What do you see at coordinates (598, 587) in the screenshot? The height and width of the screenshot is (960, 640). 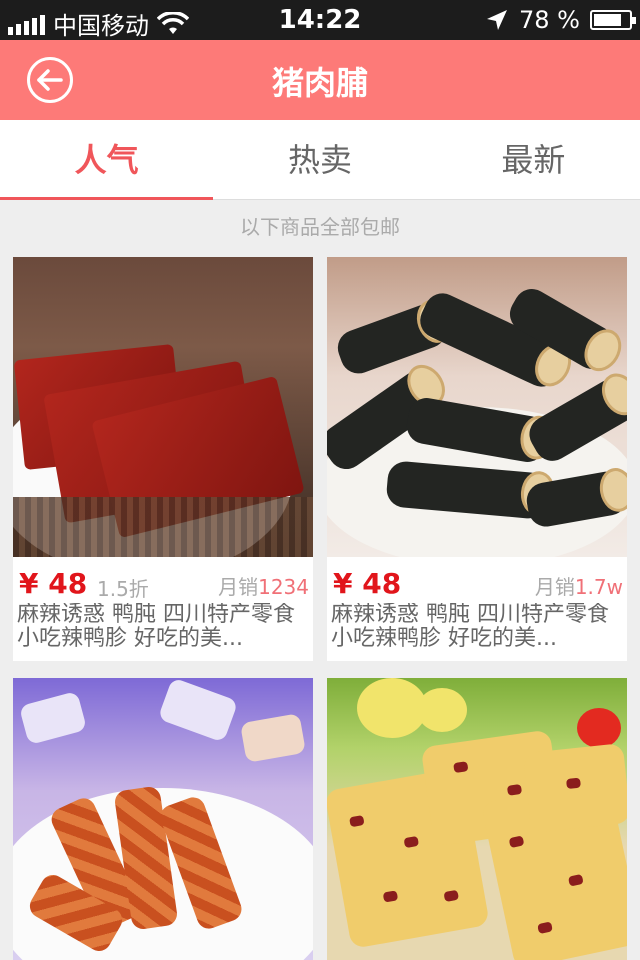 I see `sales-value: 1.7w` at bounding box center [598, 587].